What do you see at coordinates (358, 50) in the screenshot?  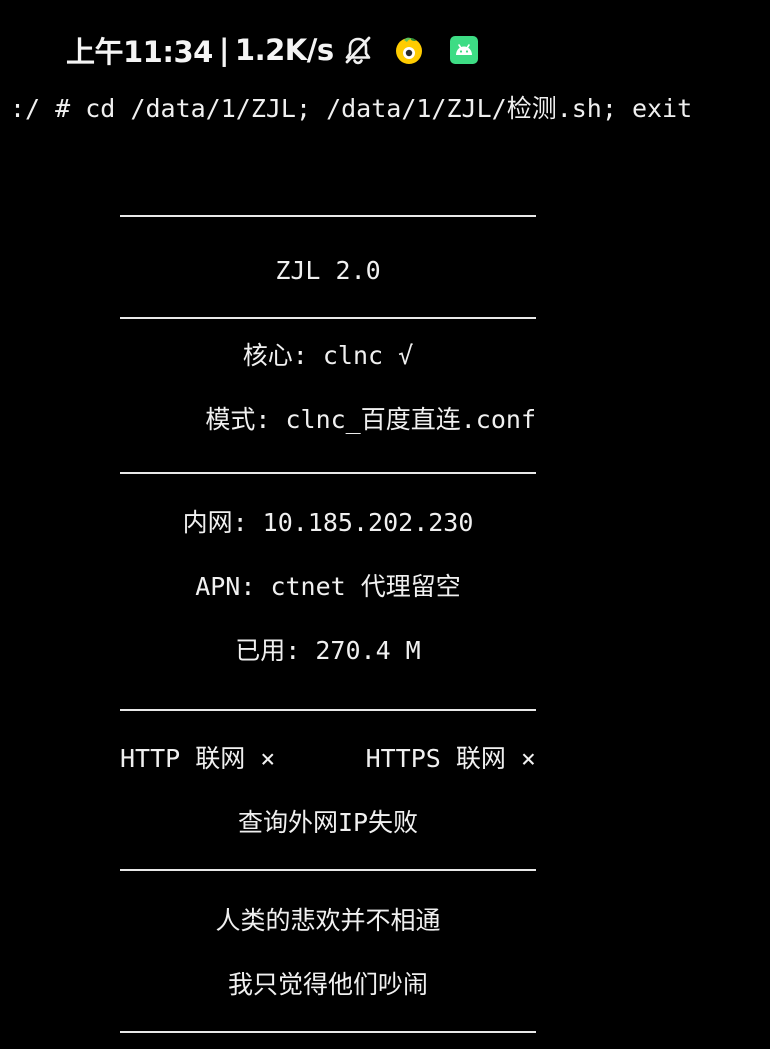 I see `bell-muted-icon` at bounding box center [358, 50].